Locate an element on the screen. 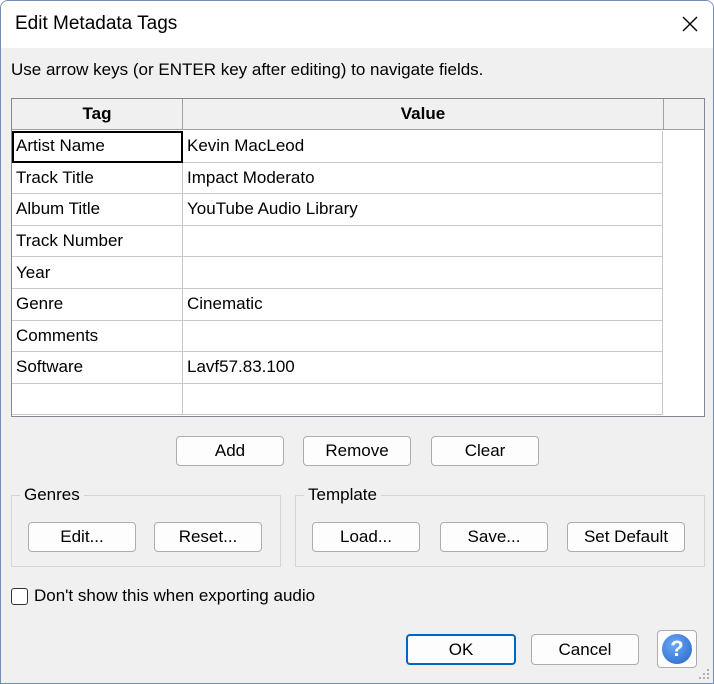 This screenshot has width=714, height=684. template-group: Template Load... Save... Set Default is located at coordinates (500, 526).